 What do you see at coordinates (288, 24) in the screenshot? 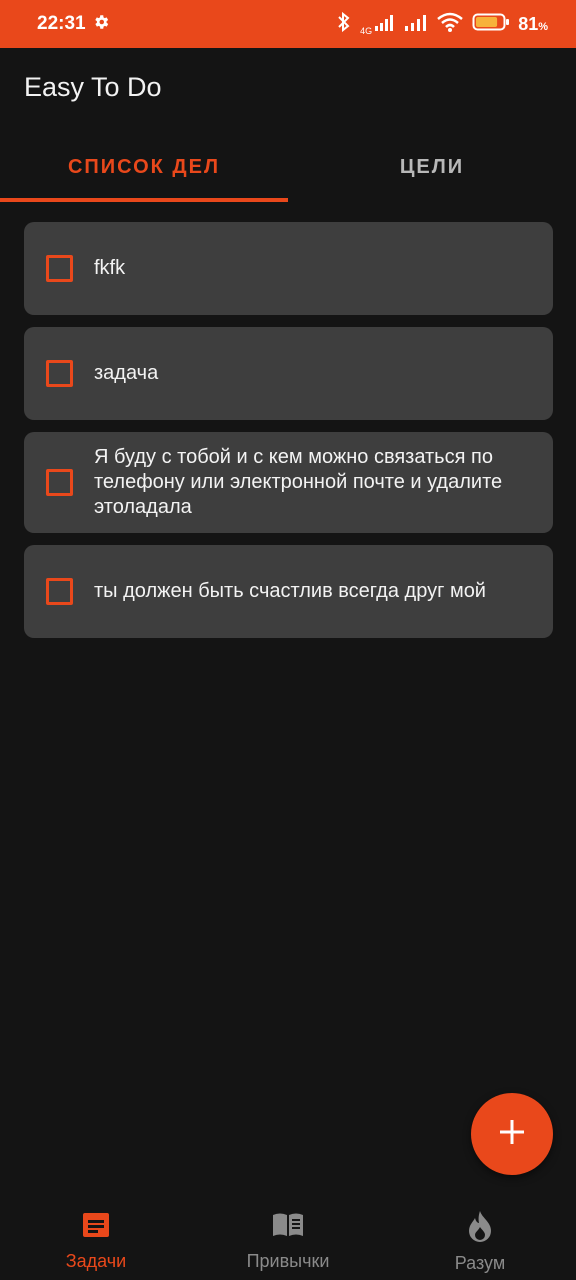
I see `status-bar: 22:31 4G 81%` at bounding box center [288, 24].